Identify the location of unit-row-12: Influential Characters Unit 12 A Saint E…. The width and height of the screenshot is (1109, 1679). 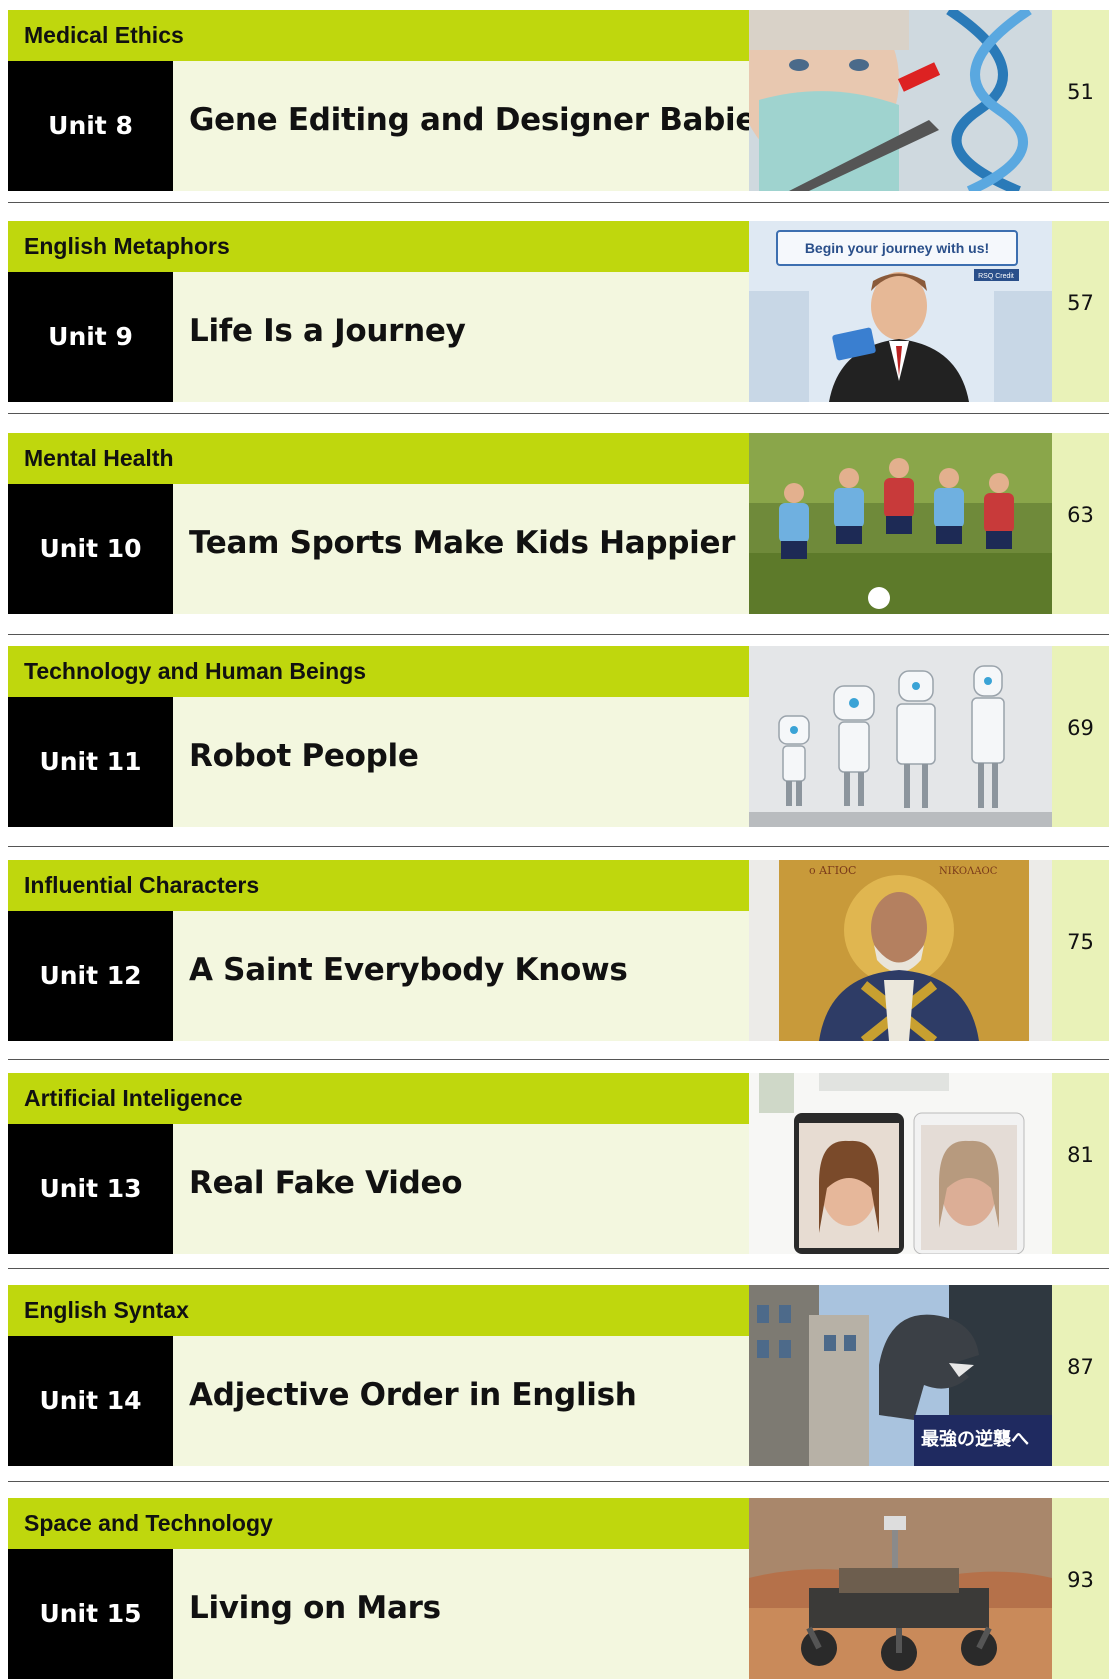
(558, 950).